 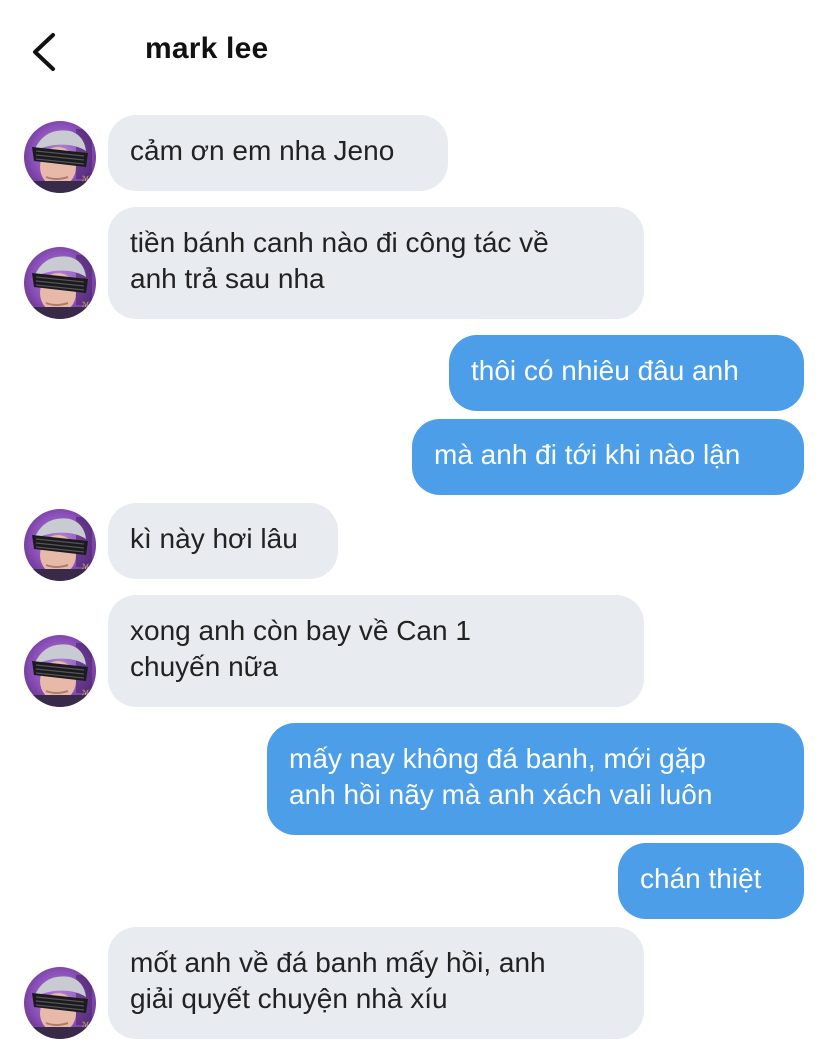 What do you see at coordinates (497, 758) in the screenshot?
I see `message-text-line: mấy nay không đá banh, mới gặp` at bounding box center [497, 758].